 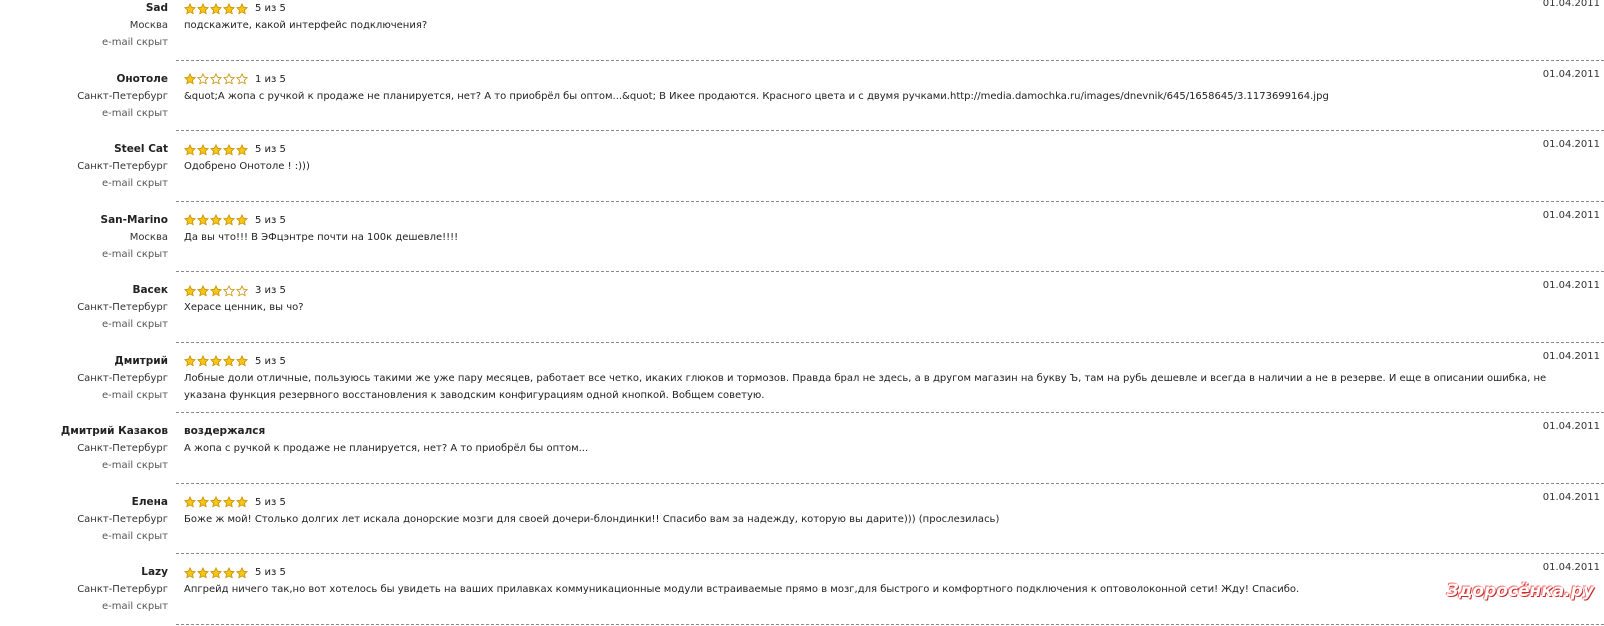 I want to click on review-text: Херасе ценник, вы чо?, so click(x=244, y=307).